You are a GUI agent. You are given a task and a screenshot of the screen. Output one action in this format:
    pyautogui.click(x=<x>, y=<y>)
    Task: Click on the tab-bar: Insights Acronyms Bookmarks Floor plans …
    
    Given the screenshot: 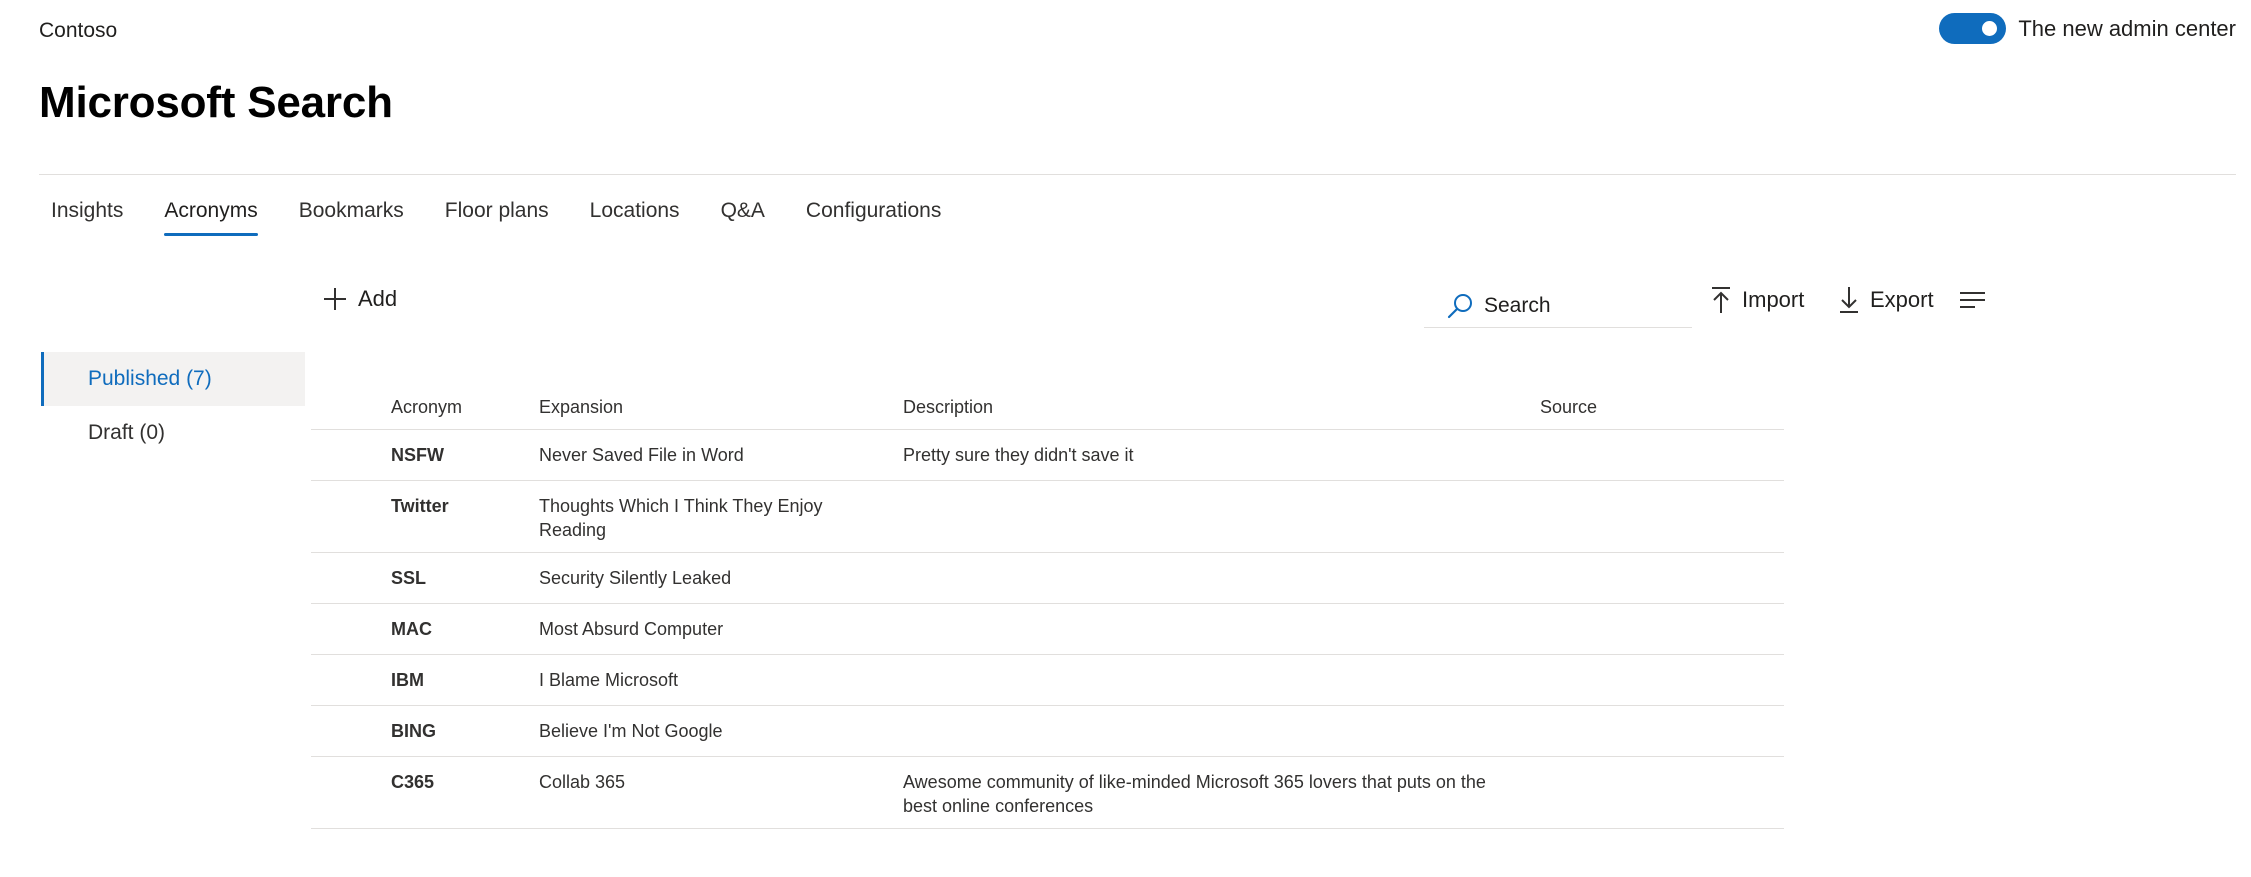 What is the action you would take?
    pyautogui.click(x=504, y=218)
    